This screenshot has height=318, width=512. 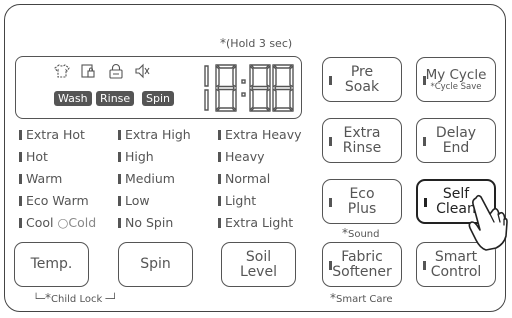 I want to click on soil-option-heavy: Heavy, so click(x=241, y=156).